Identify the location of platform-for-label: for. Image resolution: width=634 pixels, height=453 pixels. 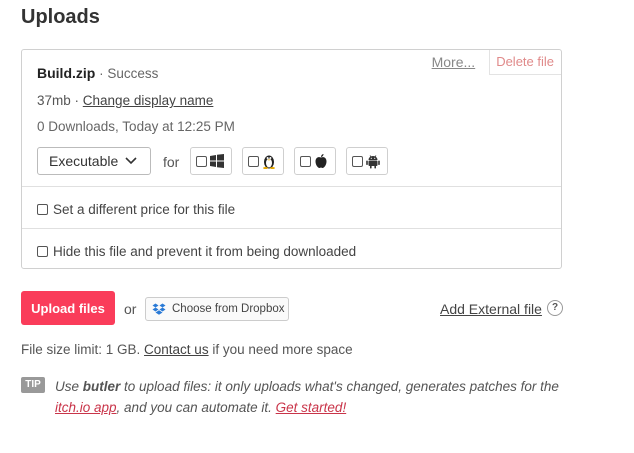
(171, 162).